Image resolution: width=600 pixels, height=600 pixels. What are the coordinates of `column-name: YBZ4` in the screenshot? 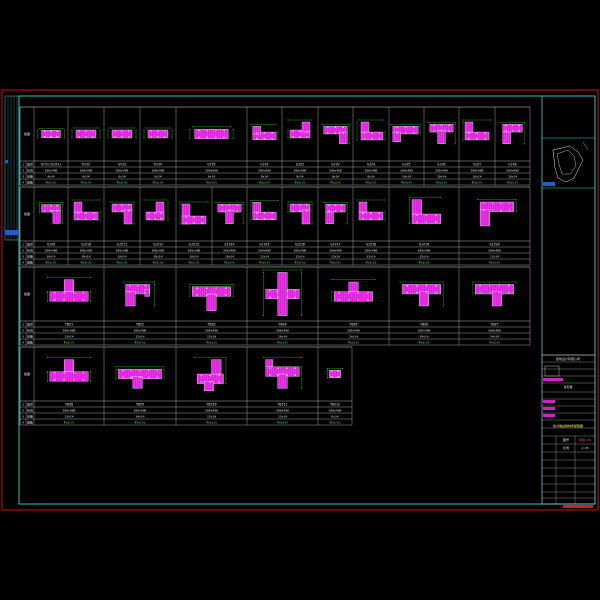 It's located at (282, 325).